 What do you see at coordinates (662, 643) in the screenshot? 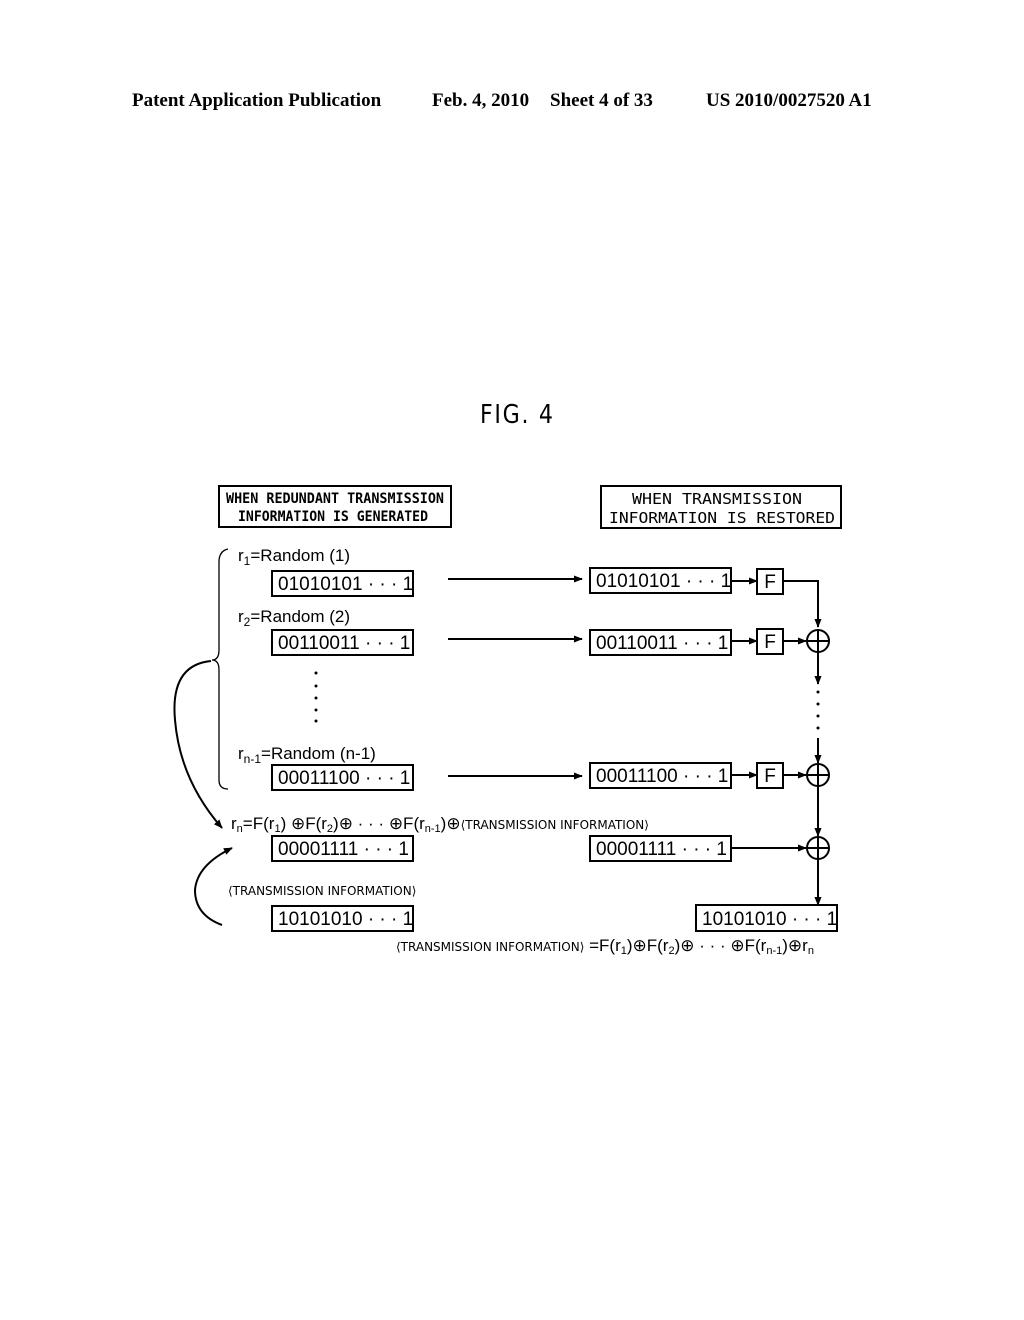
I see `row2-bits-right: 00110011 · · · 1` at bounding box center [662, 643].